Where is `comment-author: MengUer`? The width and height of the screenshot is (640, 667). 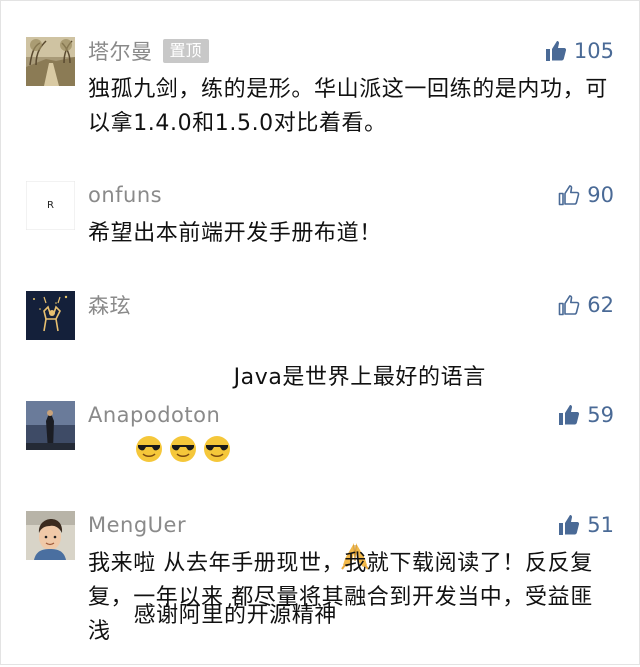
comment-author: MengUer is located at coordinates (137, 525).